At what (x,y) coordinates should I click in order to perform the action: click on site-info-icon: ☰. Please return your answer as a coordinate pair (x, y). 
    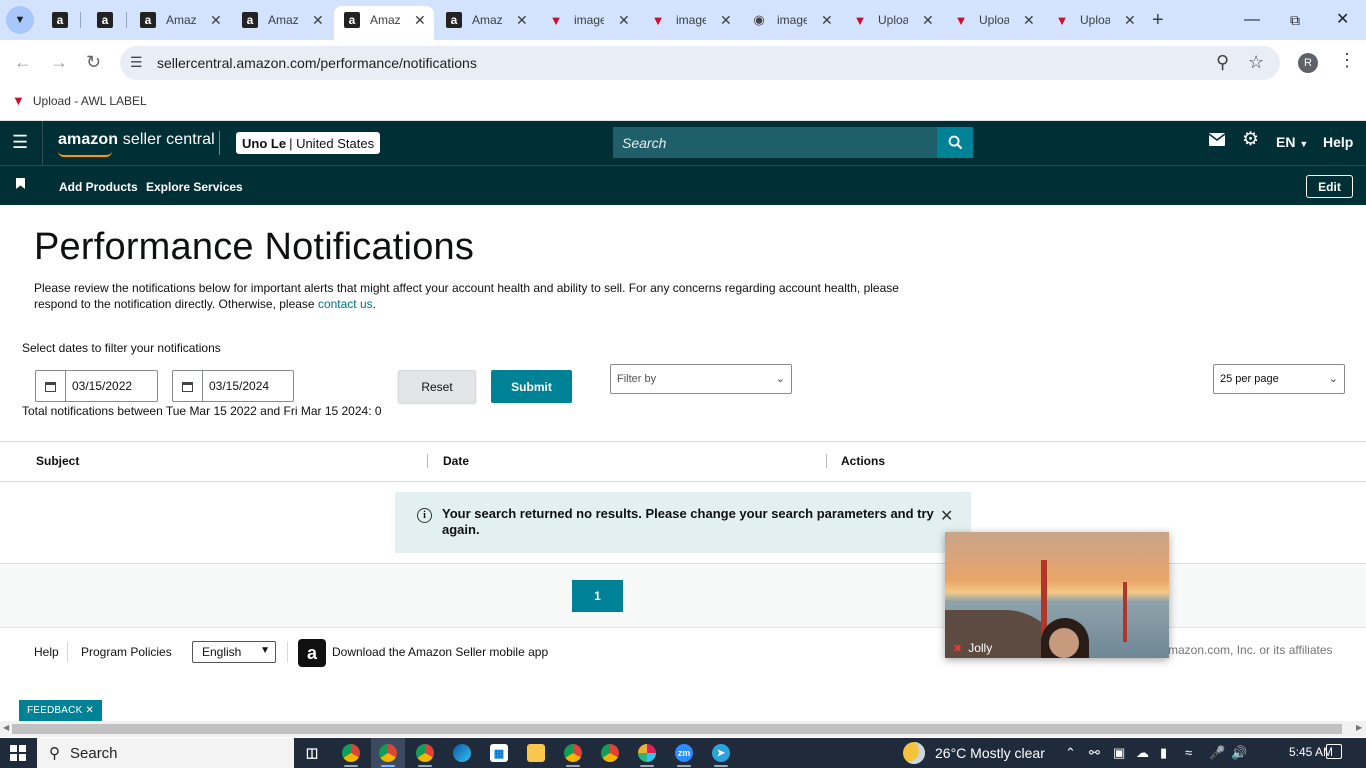
    Looking at the image, I should click on (136, 62).